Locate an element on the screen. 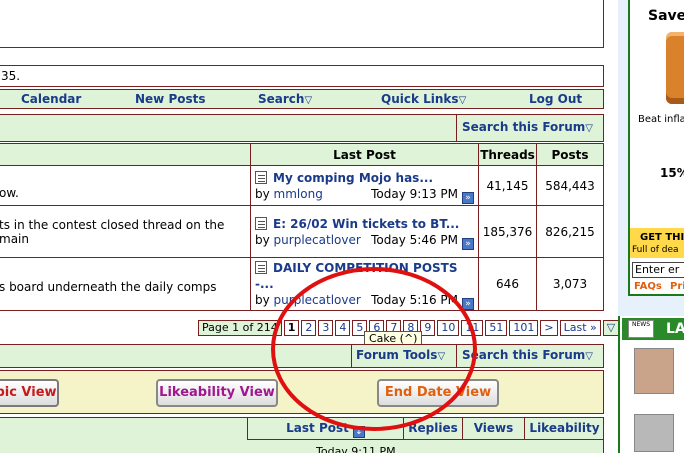 The height and width of the screenshot is (453, 684). ad-enter-input: Enter er is located at coordinates (658, 270).